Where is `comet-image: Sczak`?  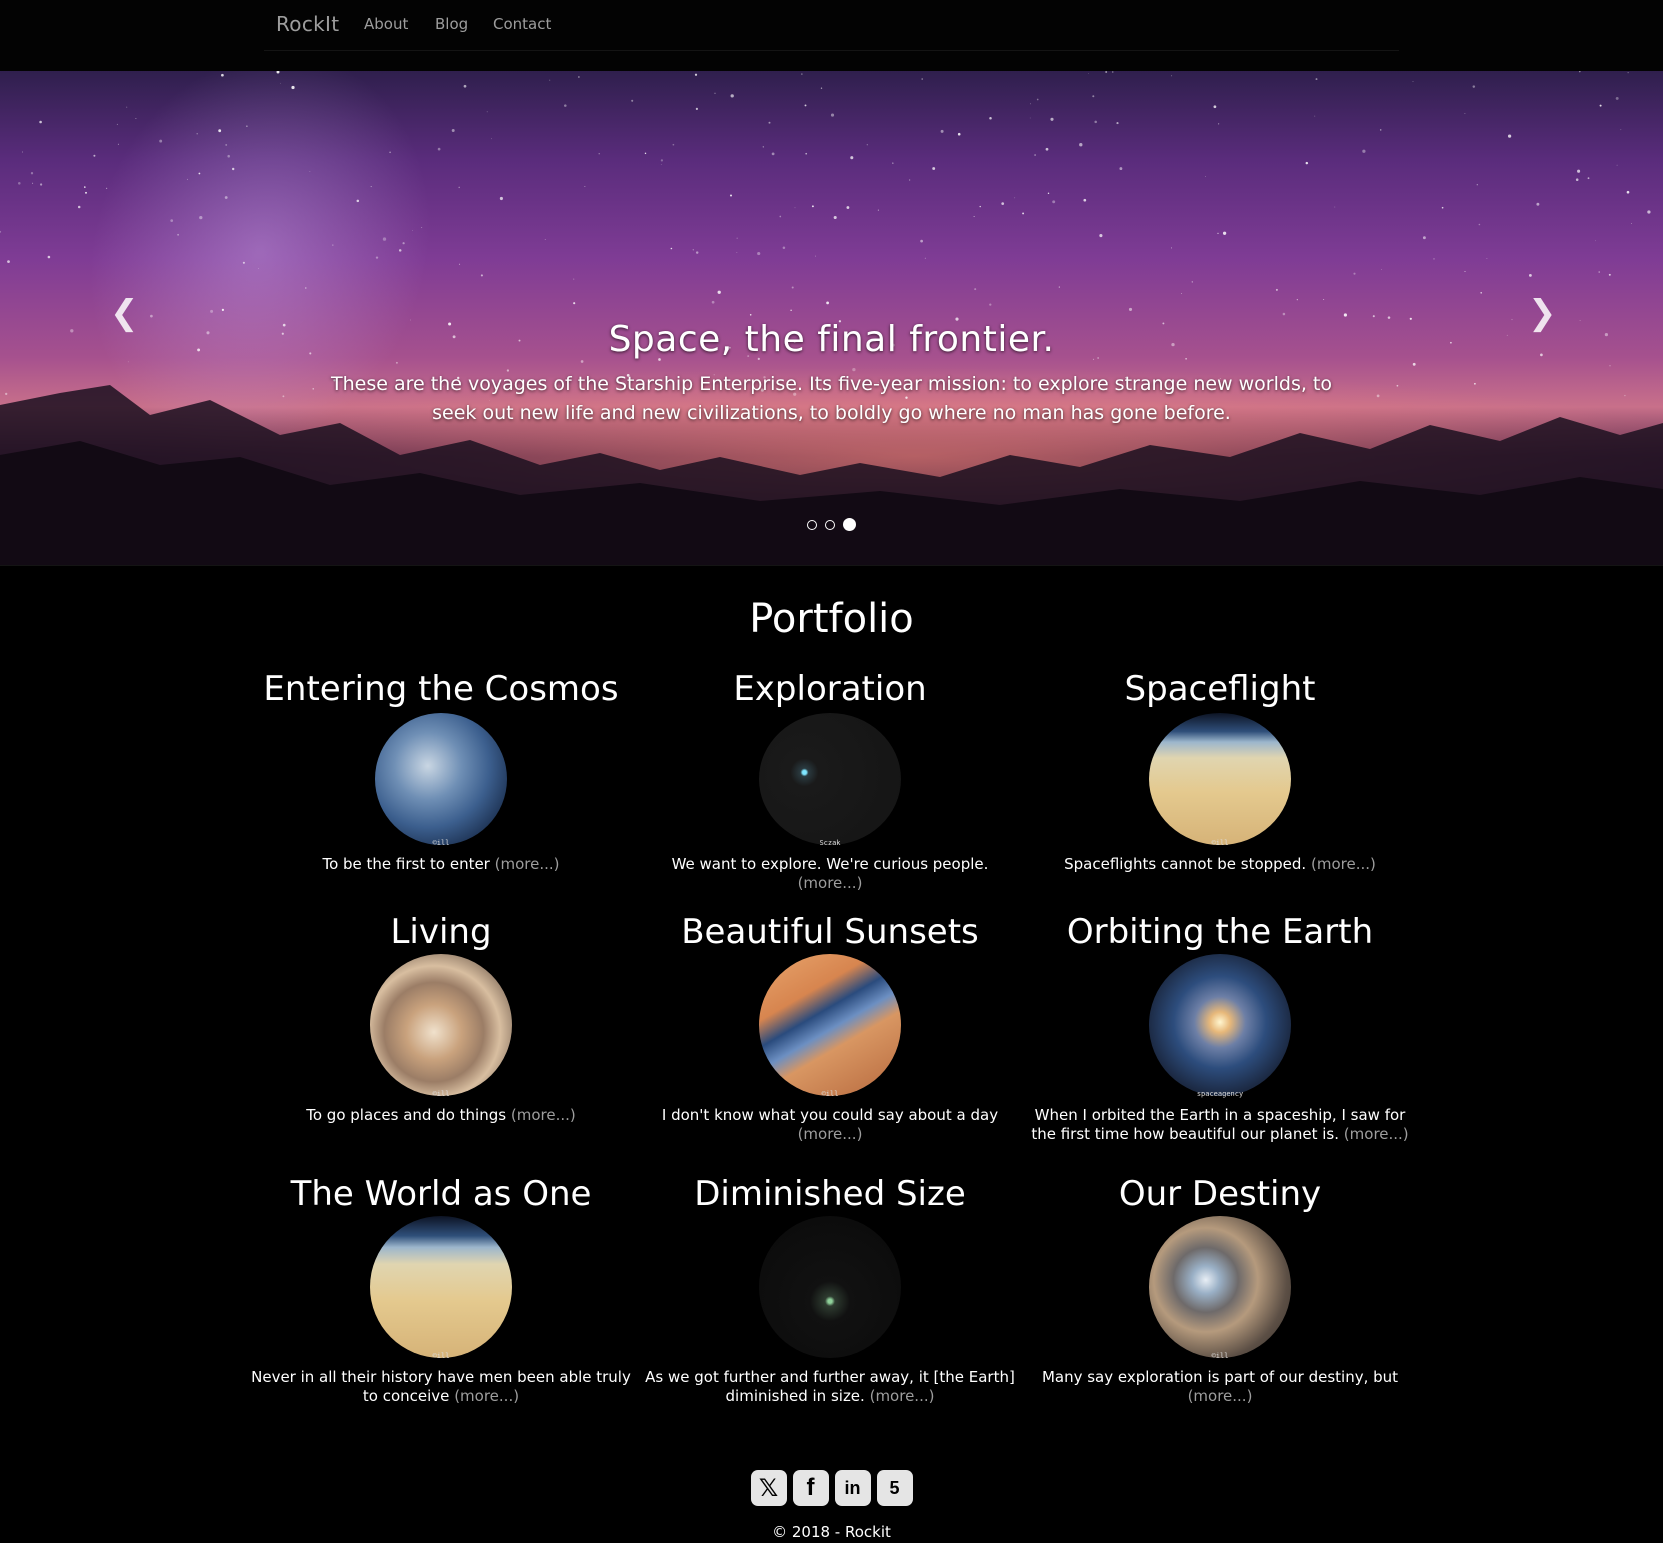
comet-image: Sczak is located at coordinates (830, 780).